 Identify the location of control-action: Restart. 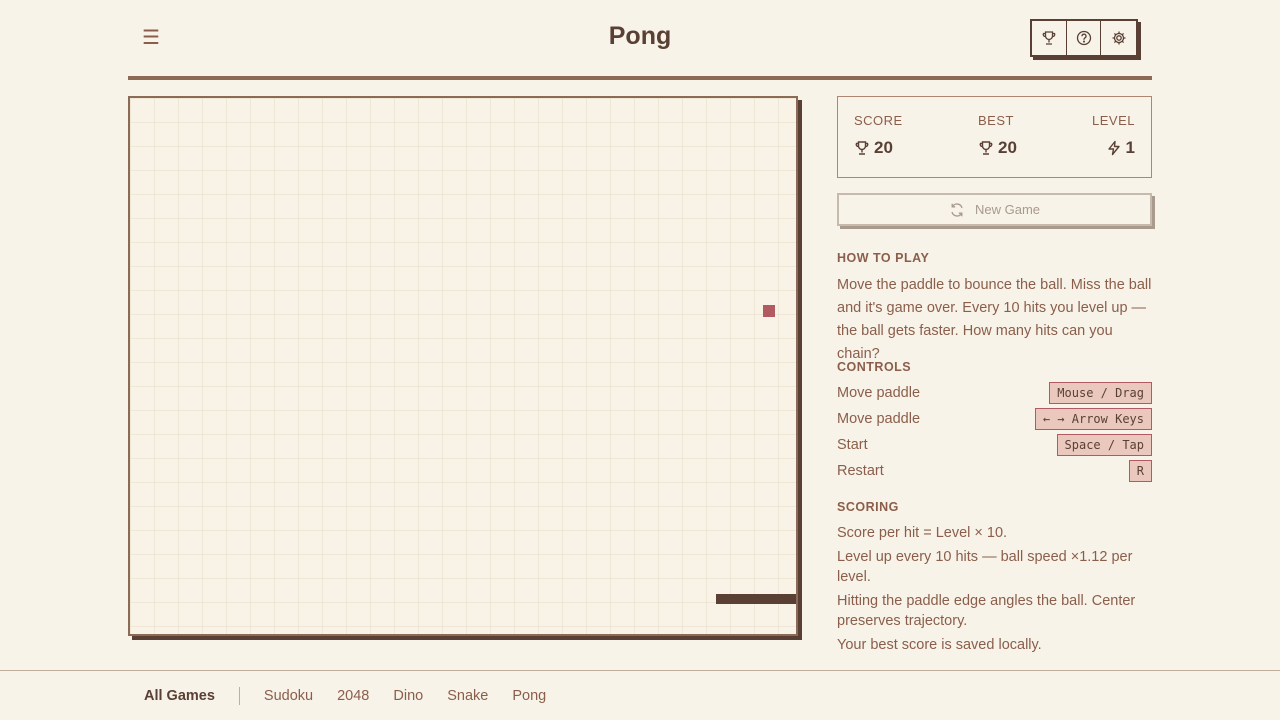
(860, 471).